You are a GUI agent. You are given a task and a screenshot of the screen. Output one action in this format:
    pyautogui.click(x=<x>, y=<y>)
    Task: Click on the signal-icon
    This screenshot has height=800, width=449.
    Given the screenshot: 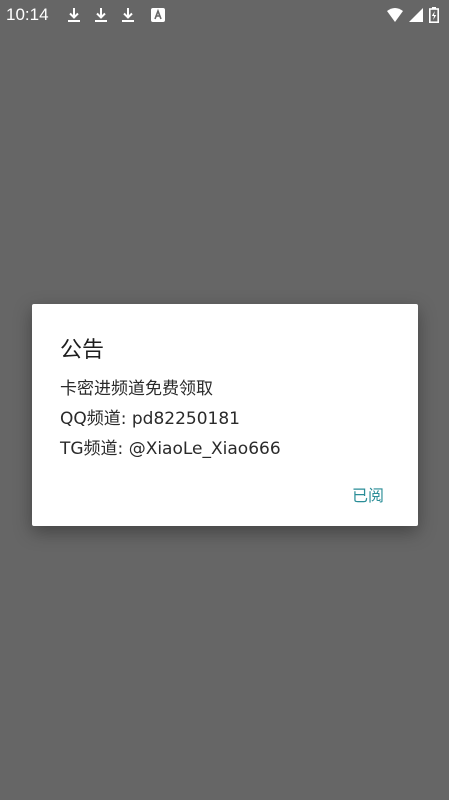 What is the action you would take?
    pyautogui.click(x=416, y=15)
    